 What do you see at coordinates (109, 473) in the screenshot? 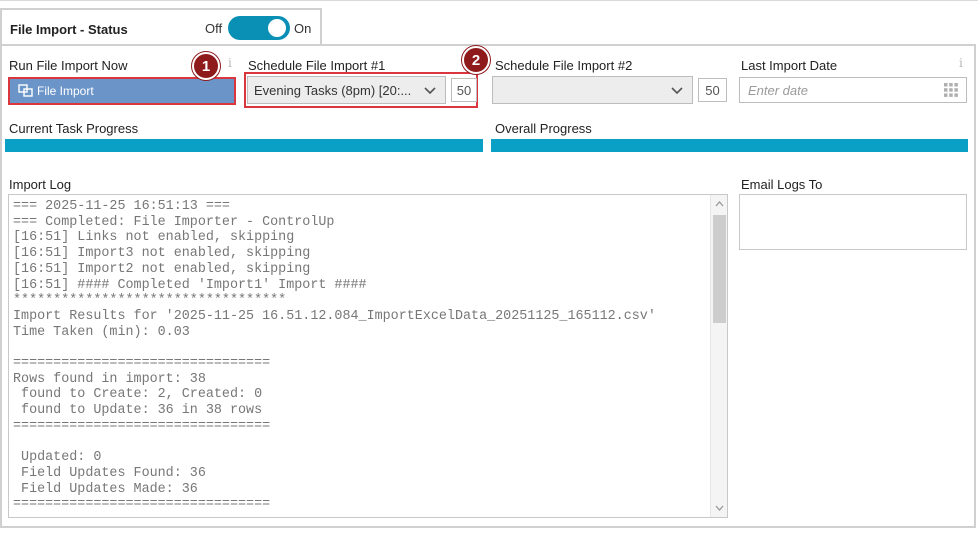
I see `log-line: Field Updates Found: 36` at bounding box center [109, 473].